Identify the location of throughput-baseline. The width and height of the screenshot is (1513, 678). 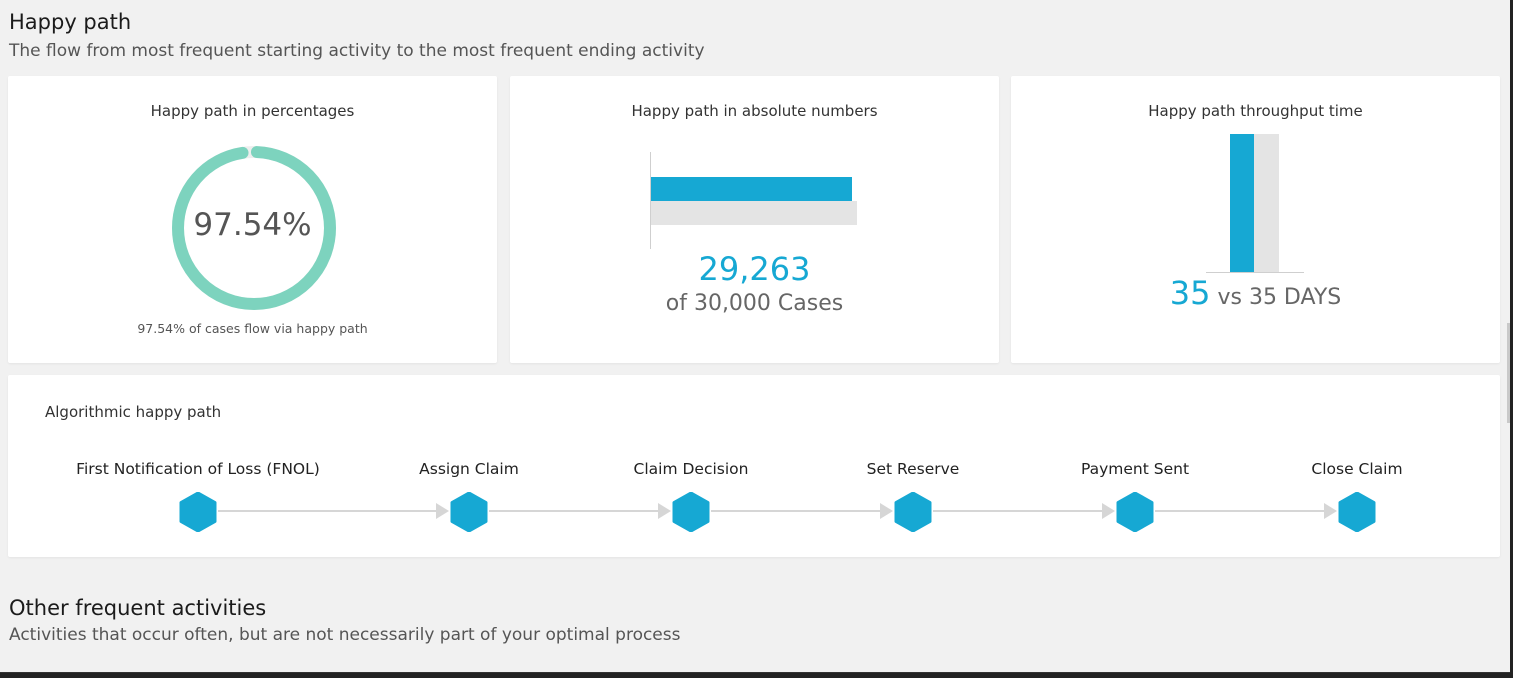
(1255, 272).